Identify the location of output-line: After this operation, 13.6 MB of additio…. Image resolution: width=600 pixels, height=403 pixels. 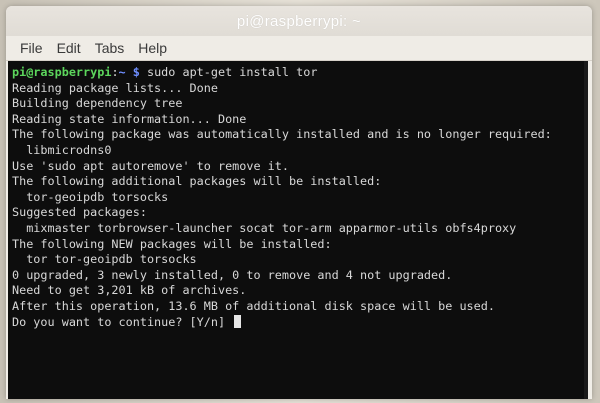
(253, 305).